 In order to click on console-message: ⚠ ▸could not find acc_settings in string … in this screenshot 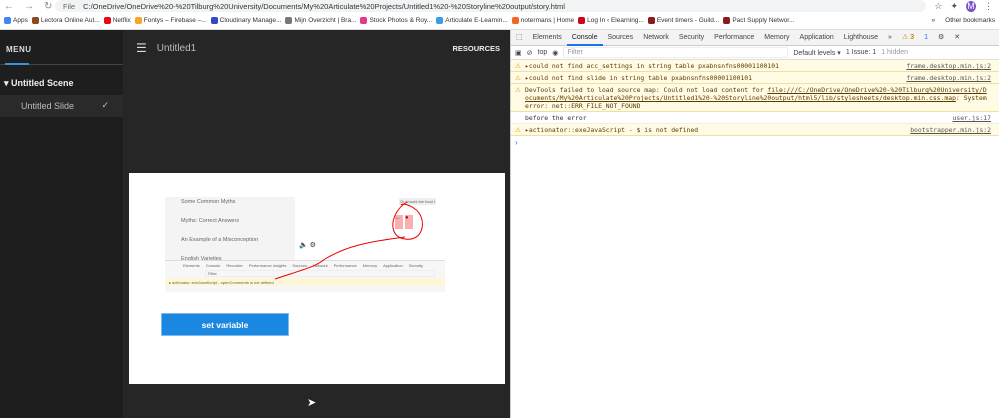, I will do `click(755, 66)`.